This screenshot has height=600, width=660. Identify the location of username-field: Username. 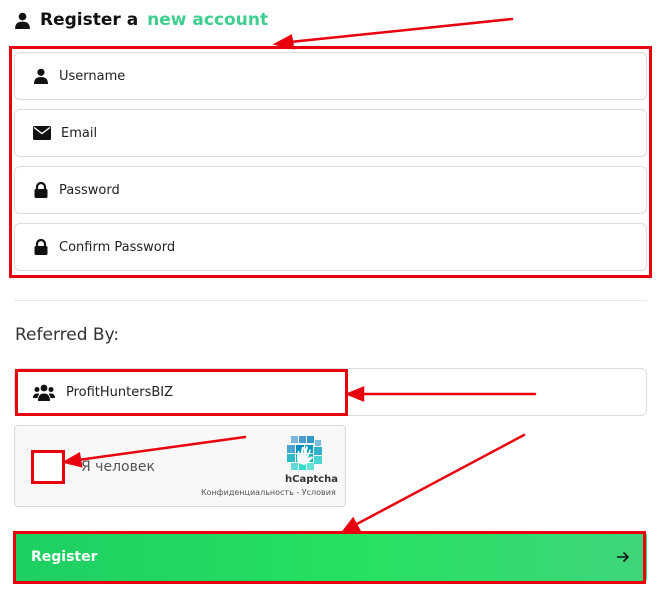
(330, 76).